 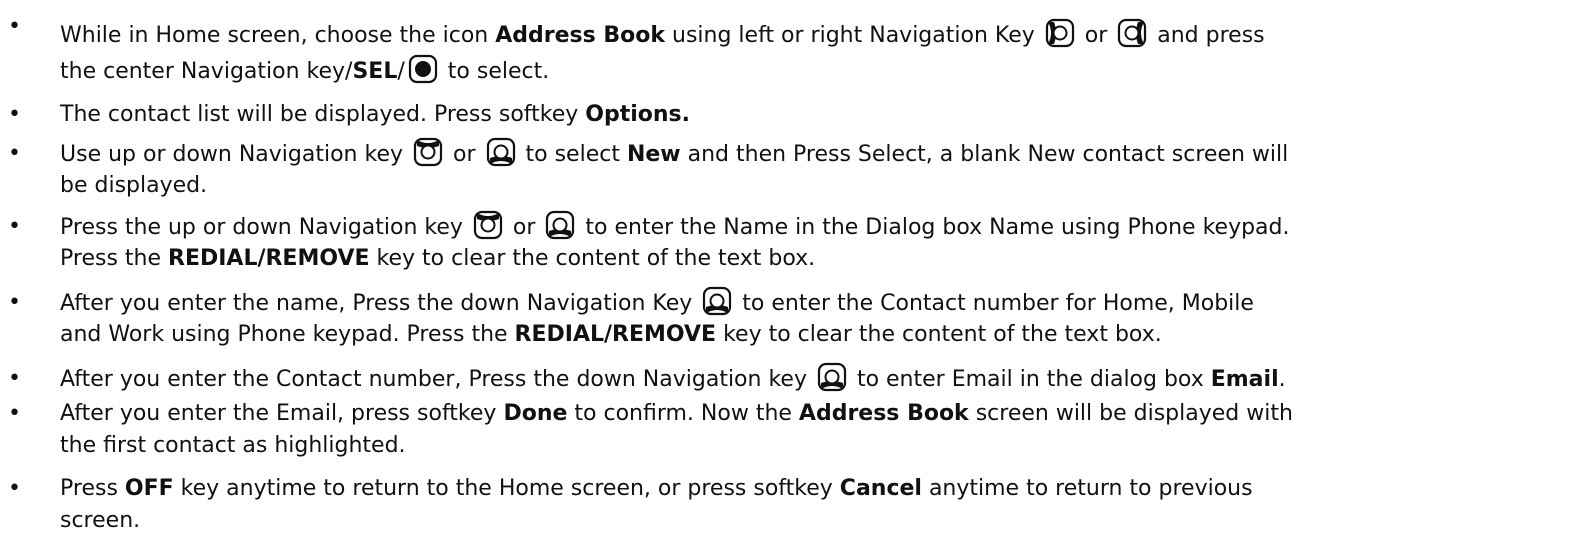 I want to click on step-text: be displayed., so click(x=134, y=185).